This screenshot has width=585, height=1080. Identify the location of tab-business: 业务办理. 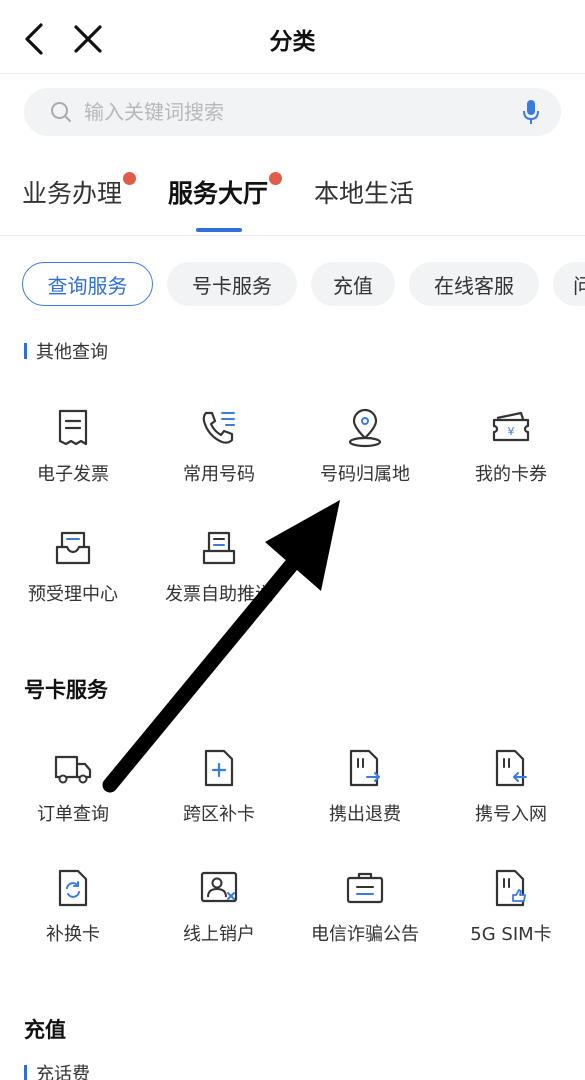
(79, 191).